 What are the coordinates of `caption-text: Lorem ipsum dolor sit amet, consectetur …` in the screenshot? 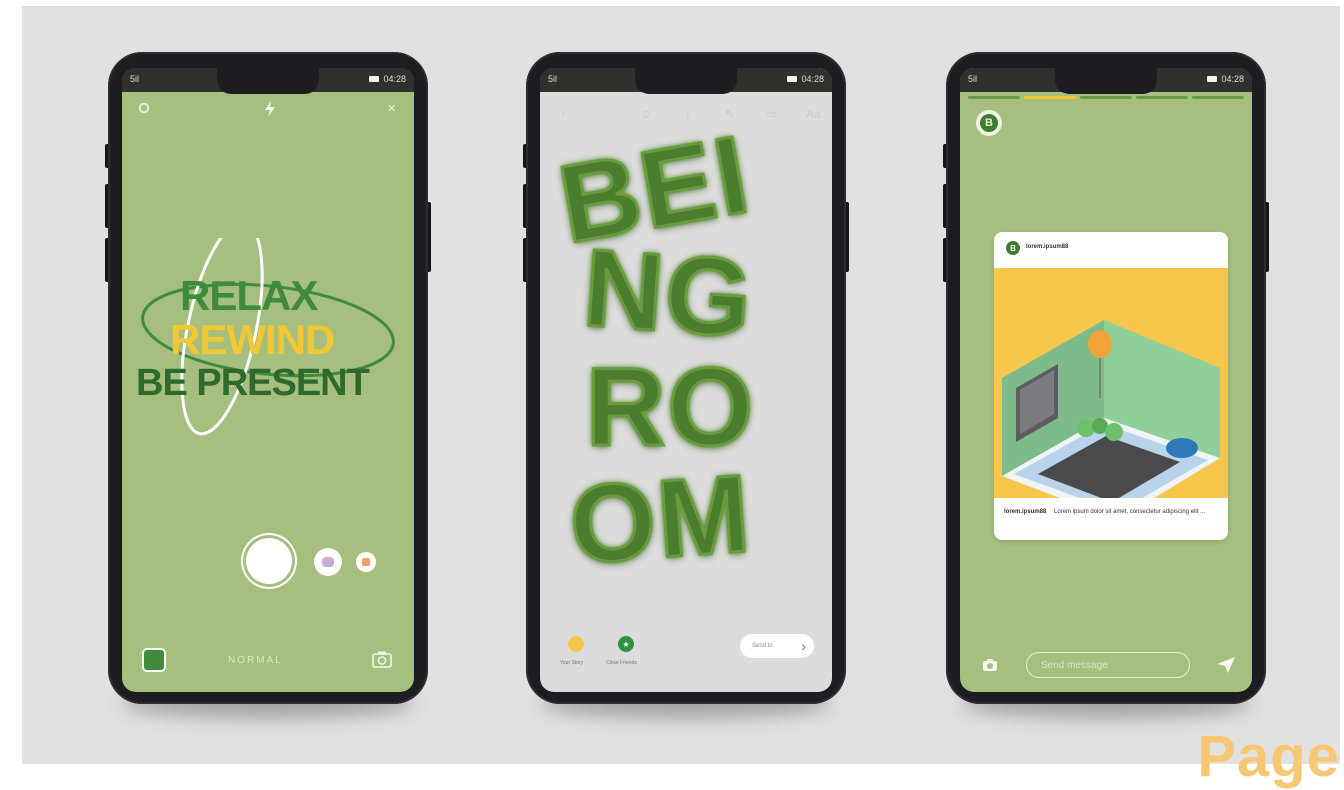 It's located at (1130, 512).